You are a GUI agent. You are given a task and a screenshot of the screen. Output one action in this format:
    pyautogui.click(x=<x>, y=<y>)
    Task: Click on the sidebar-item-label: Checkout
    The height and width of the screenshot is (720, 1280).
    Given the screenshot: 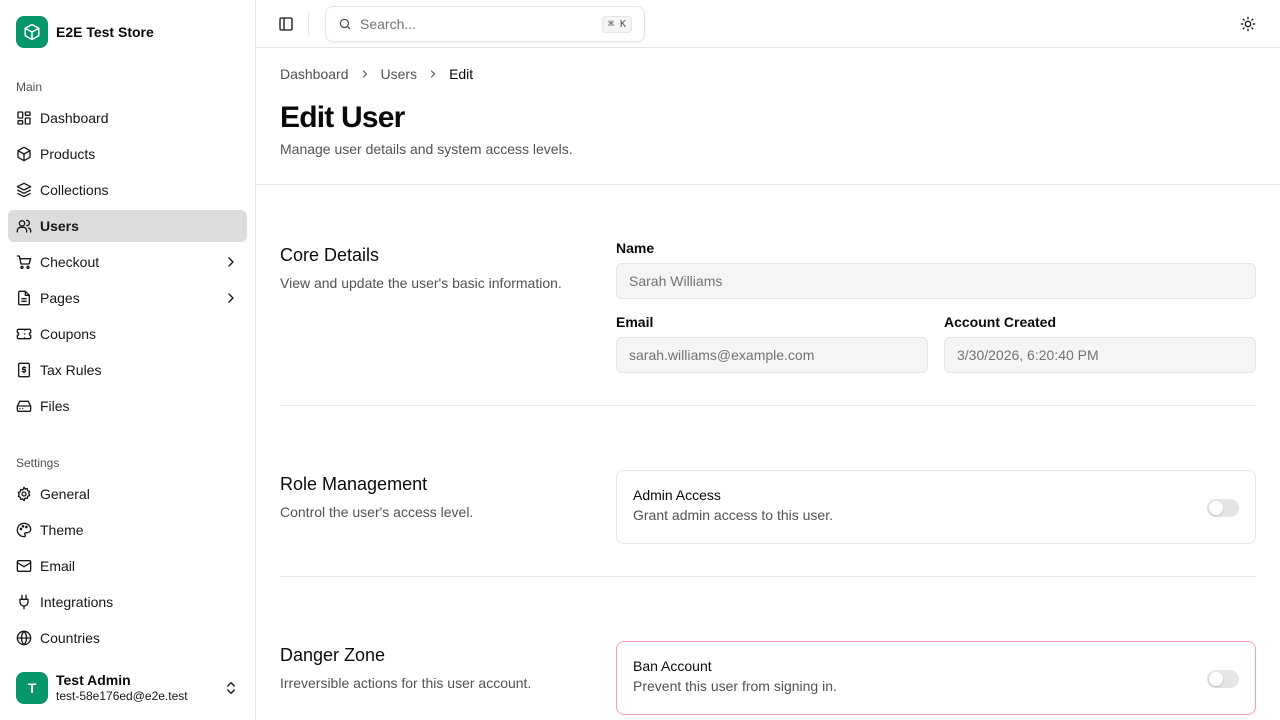 What is the action you would take?
    pyautogui.click(x=70, y=262)
    